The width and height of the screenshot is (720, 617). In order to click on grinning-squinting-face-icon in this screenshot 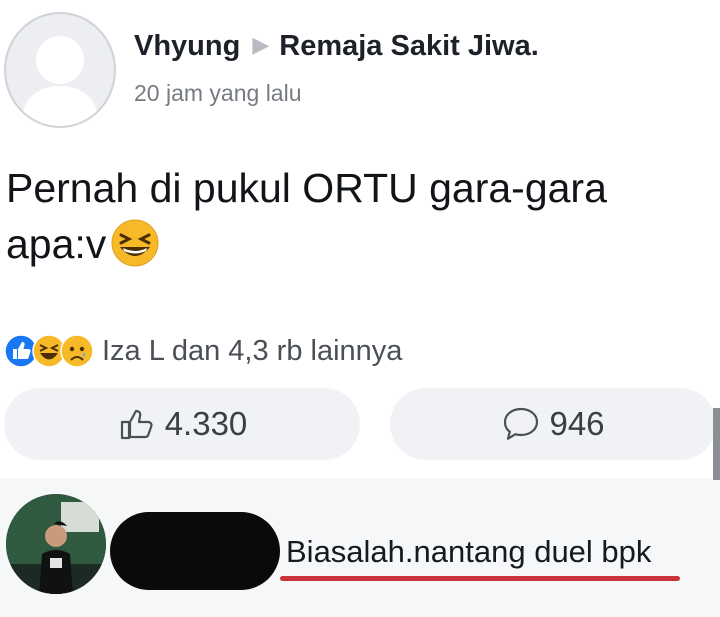, I will do `click(135, 250)`.